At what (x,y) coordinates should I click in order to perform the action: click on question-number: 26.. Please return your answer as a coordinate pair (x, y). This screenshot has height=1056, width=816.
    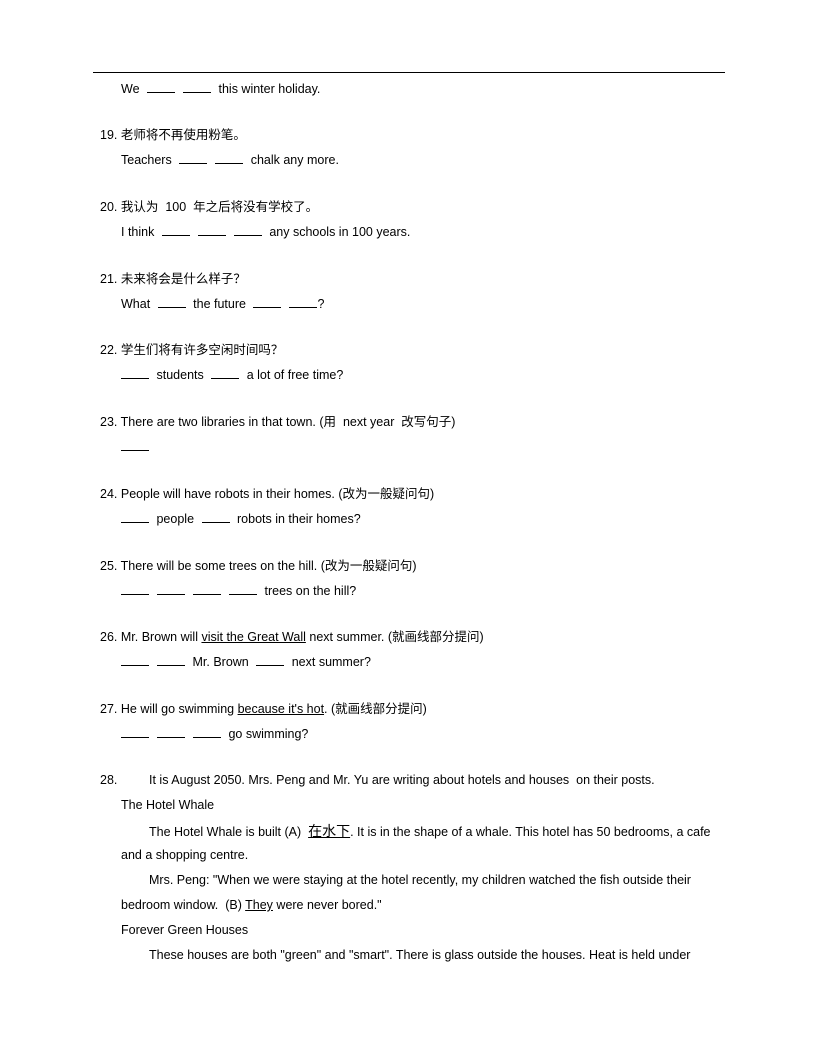
    Looking at the image, I should click on (109, 637).